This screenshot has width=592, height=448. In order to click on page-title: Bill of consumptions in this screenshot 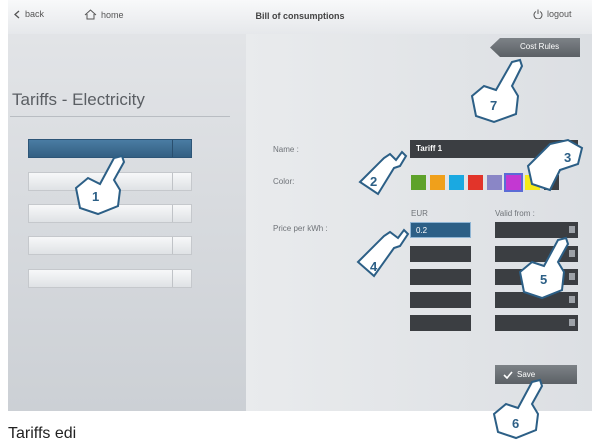, I will do `click(300, 16)`.